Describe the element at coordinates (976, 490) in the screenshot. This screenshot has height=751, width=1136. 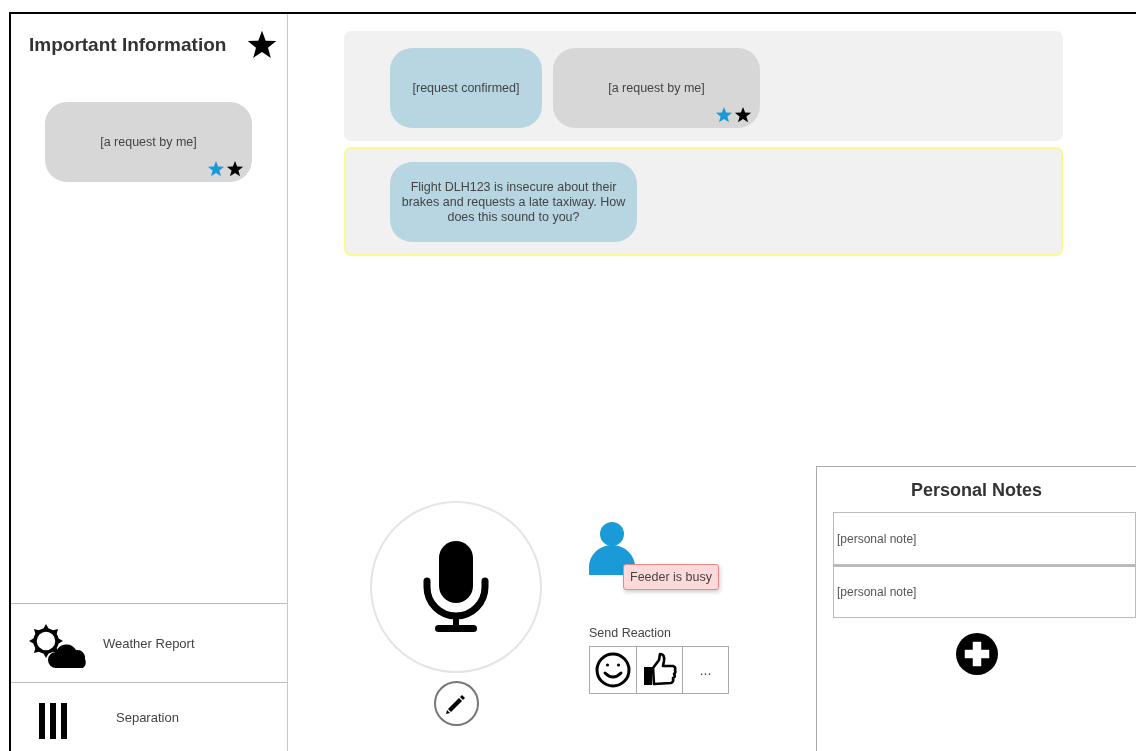
I see `panel-title: Personal Notes` at that location.